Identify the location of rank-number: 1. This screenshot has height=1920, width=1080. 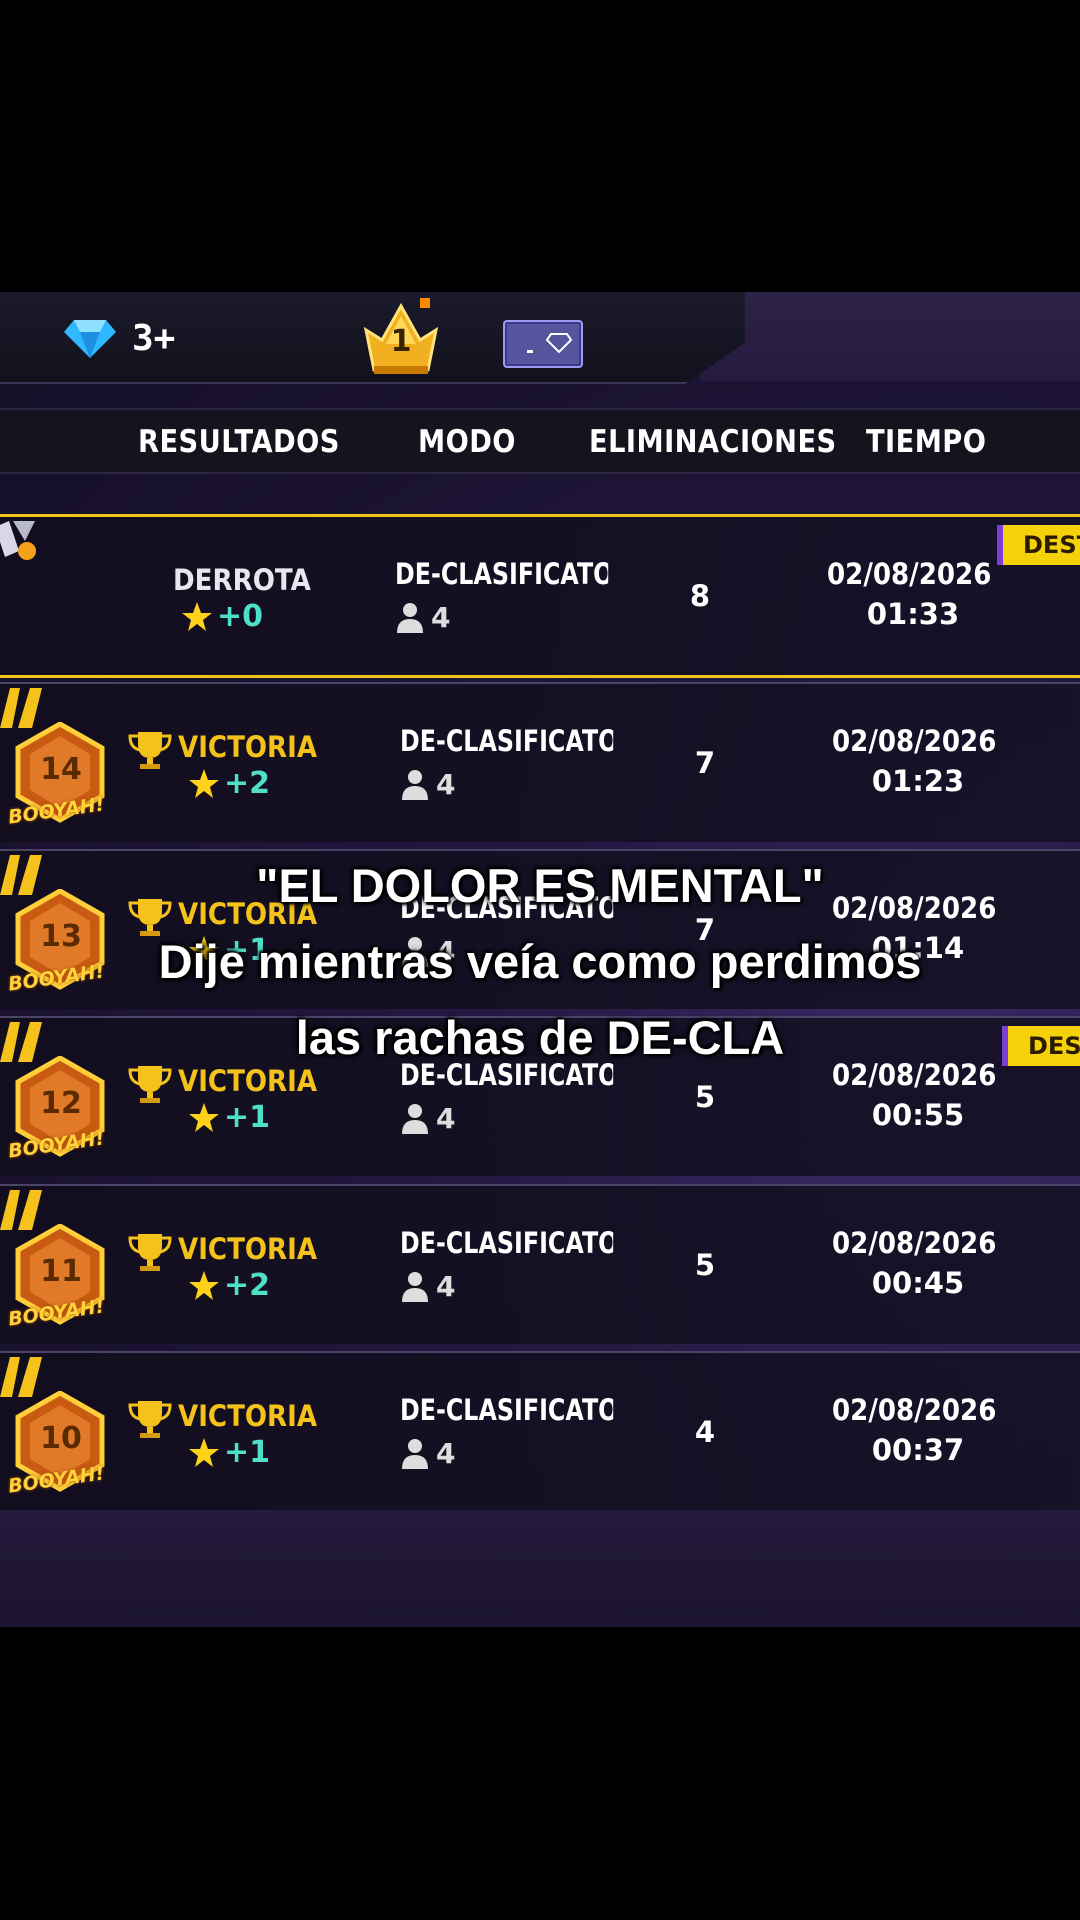
(401, 341).